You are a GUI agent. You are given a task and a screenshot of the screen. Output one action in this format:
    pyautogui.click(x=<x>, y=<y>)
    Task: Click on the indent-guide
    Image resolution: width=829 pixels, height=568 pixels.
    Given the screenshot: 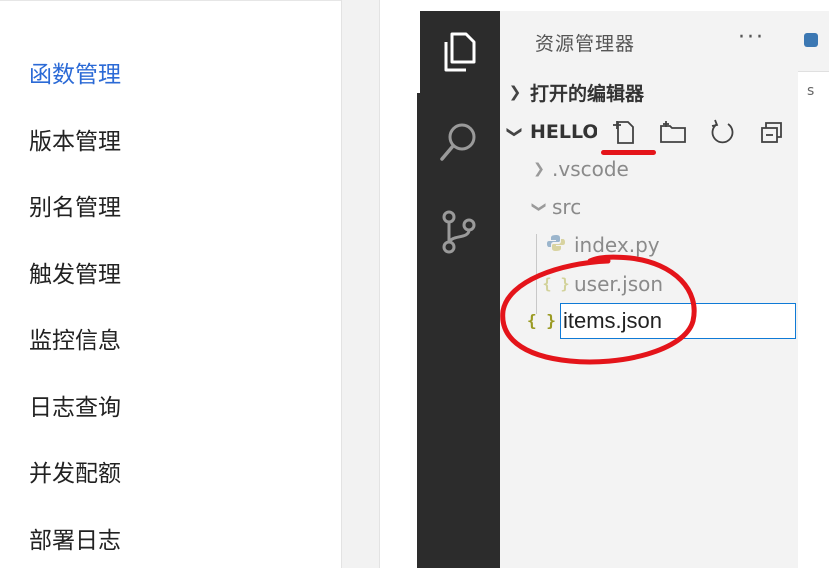 What is the action you would take?
    pyautogui.click(x=536, y=274)
    